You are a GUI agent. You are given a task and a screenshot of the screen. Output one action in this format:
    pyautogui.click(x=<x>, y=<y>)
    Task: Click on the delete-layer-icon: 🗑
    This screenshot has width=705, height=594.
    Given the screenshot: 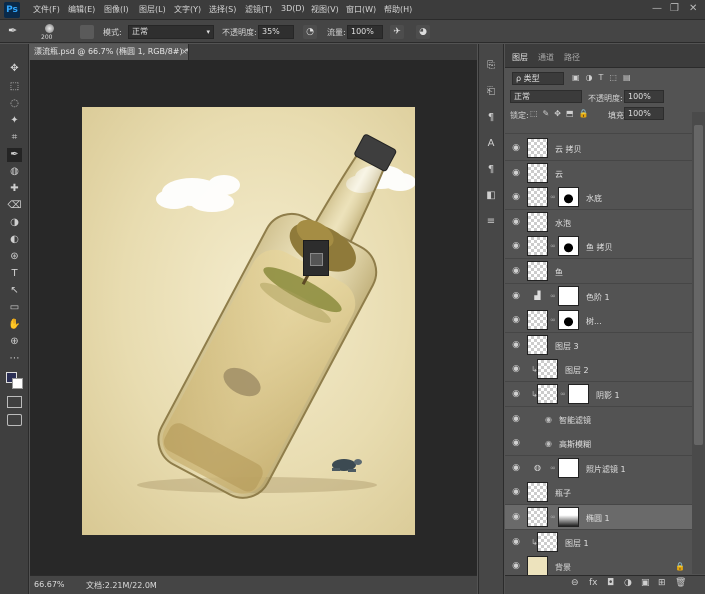 What is the action you would take?
    pyautogui.click(x=680, y=583)
    